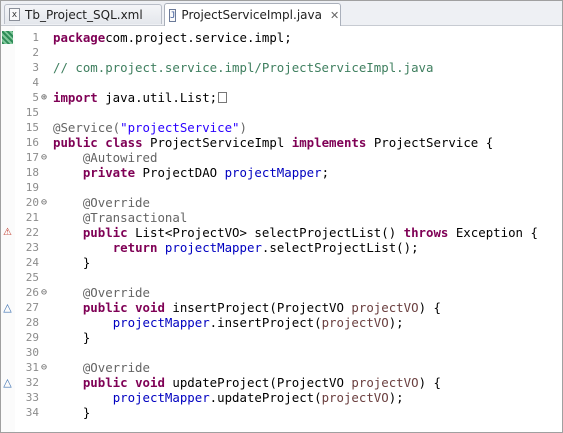 The width and height of the screenshot is (563, 433). Describe the element at coordinates (281, 52) in the screenshot. I see `code-line: 2` at that location.